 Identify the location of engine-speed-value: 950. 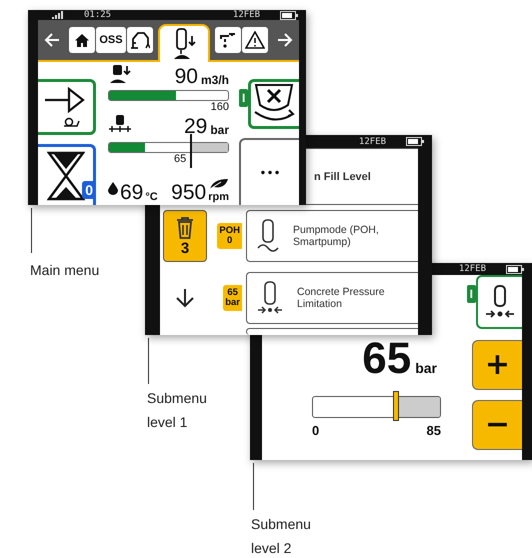
(188, 193).